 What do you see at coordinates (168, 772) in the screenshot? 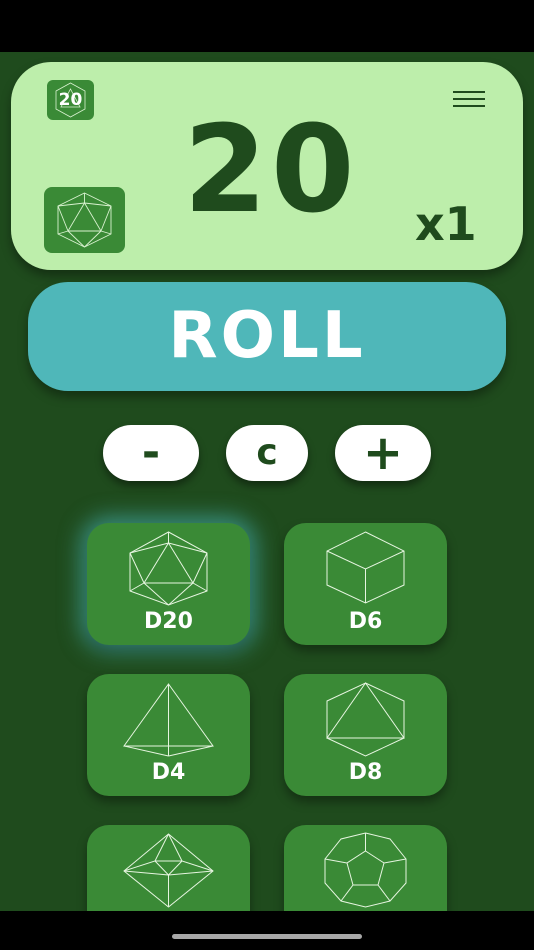
I see `die-label: D4` at bounding box center [168, 772].